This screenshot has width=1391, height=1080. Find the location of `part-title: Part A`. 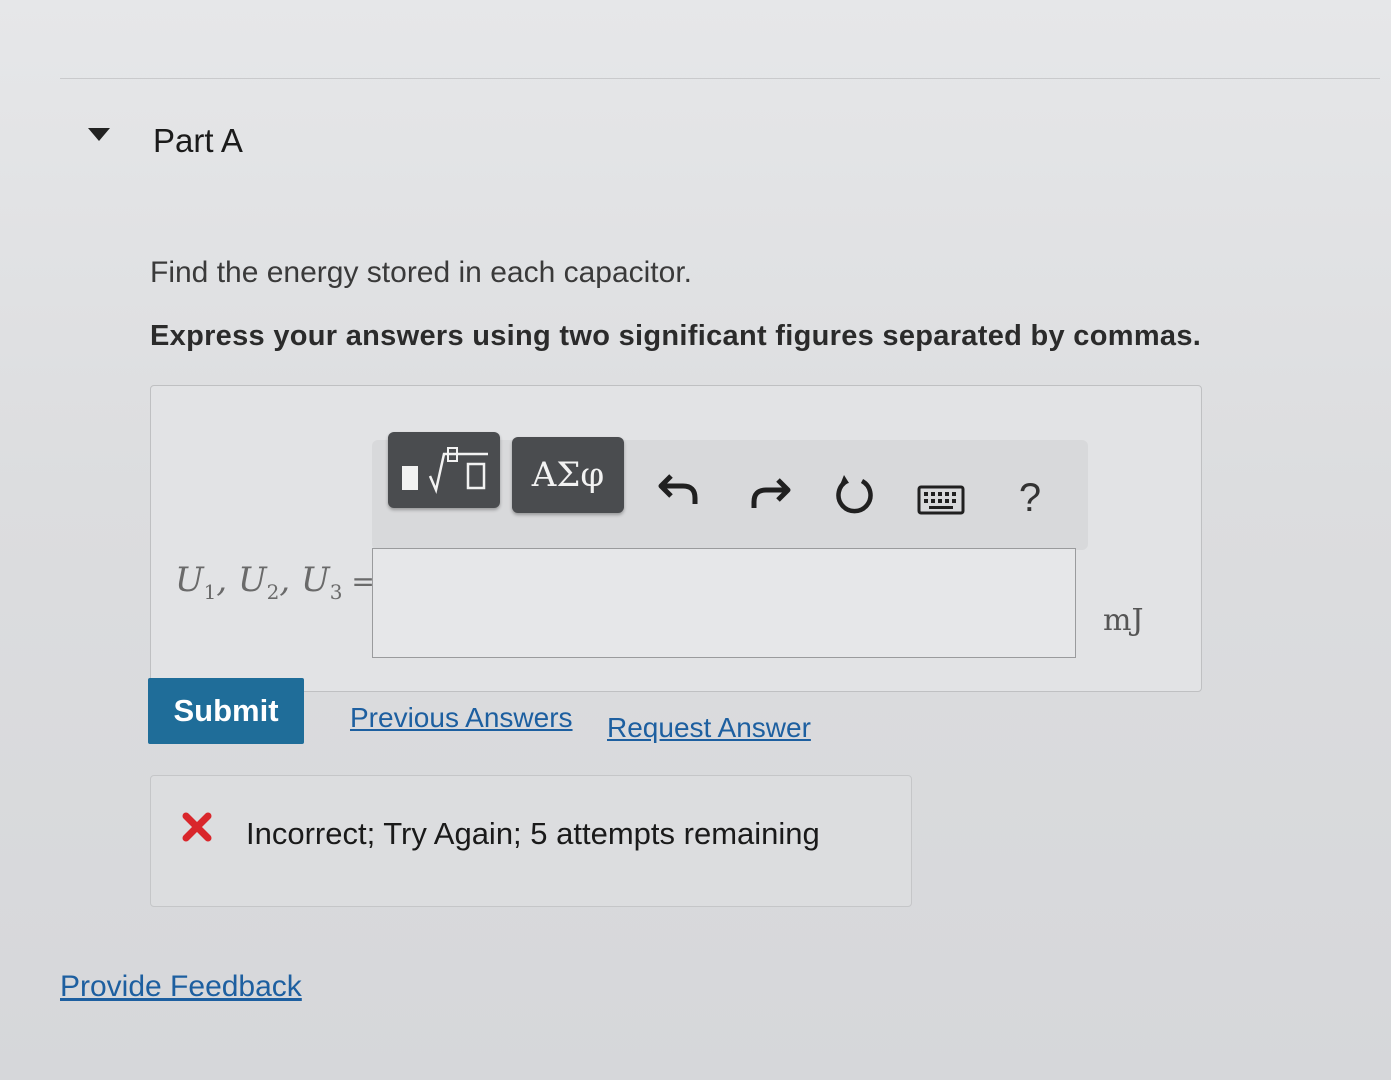

part-title: Part A is located at coordinates (198, 140).